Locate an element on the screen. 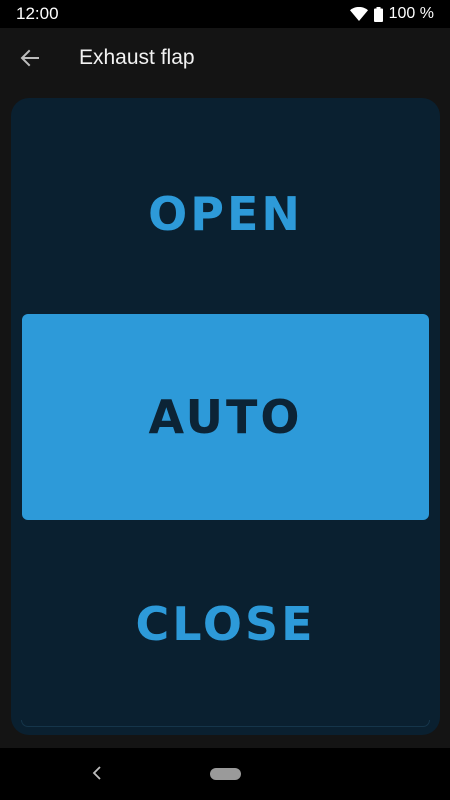  status-time: 12:00 is located at coordinates (37, 13).